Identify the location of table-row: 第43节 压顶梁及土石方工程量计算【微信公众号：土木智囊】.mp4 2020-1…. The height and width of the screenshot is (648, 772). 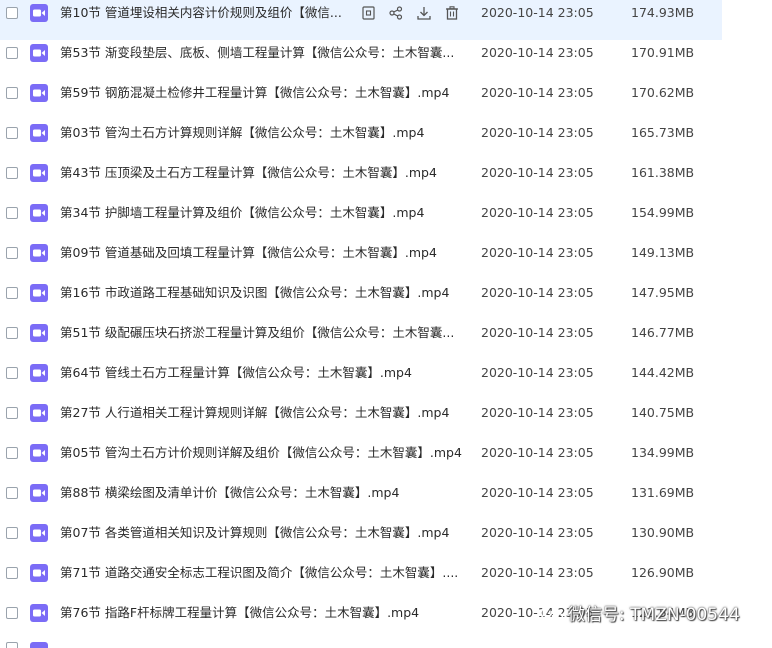
(361, 180).